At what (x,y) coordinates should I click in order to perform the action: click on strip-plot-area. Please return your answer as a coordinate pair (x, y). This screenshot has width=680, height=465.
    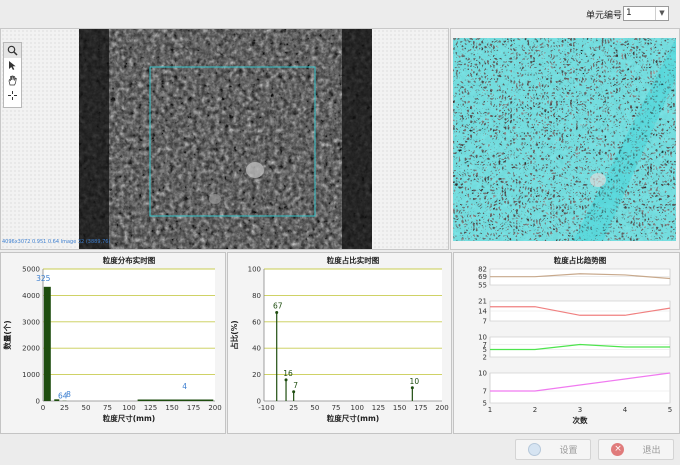
    Looking at the image, I should click on (580, 388).